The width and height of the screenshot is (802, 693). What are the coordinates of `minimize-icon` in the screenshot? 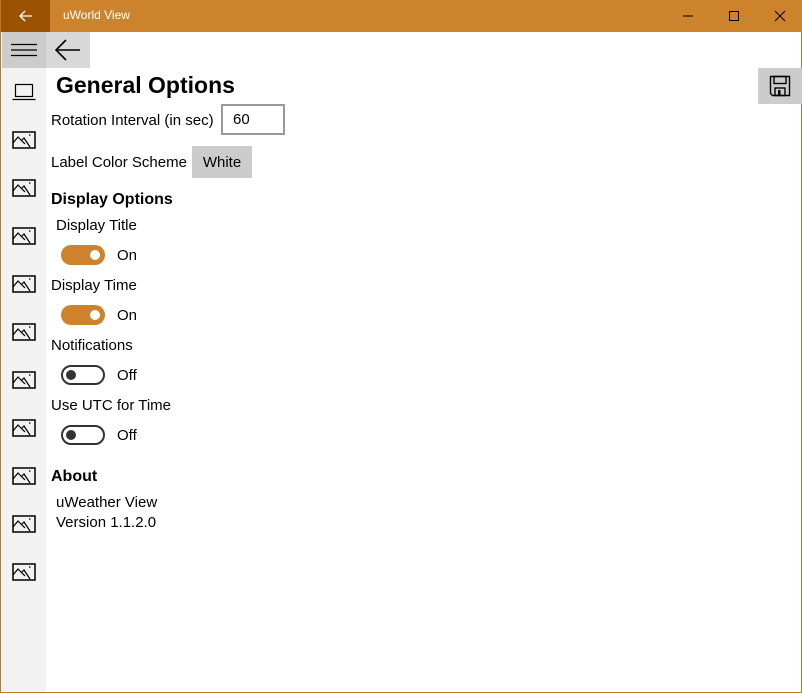 It's located at (688, 16).